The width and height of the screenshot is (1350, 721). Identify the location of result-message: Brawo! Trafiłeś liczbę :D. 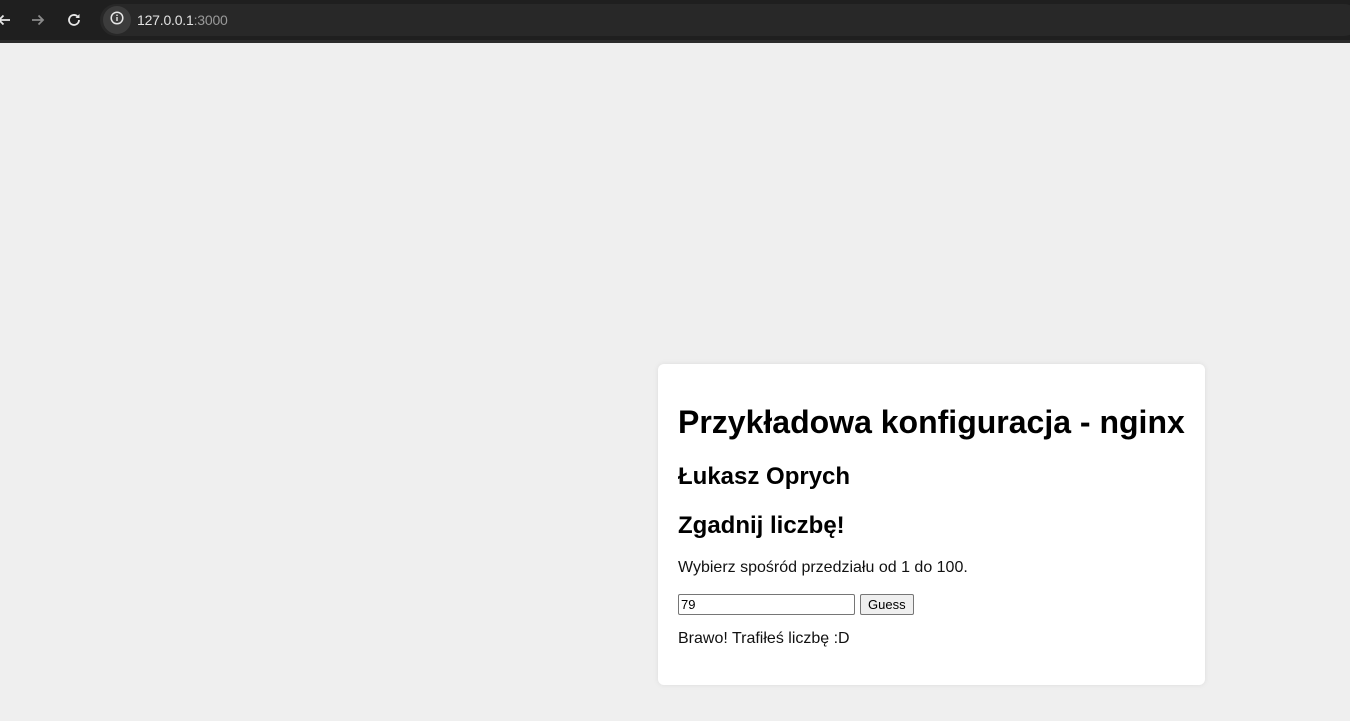
(764, 638).